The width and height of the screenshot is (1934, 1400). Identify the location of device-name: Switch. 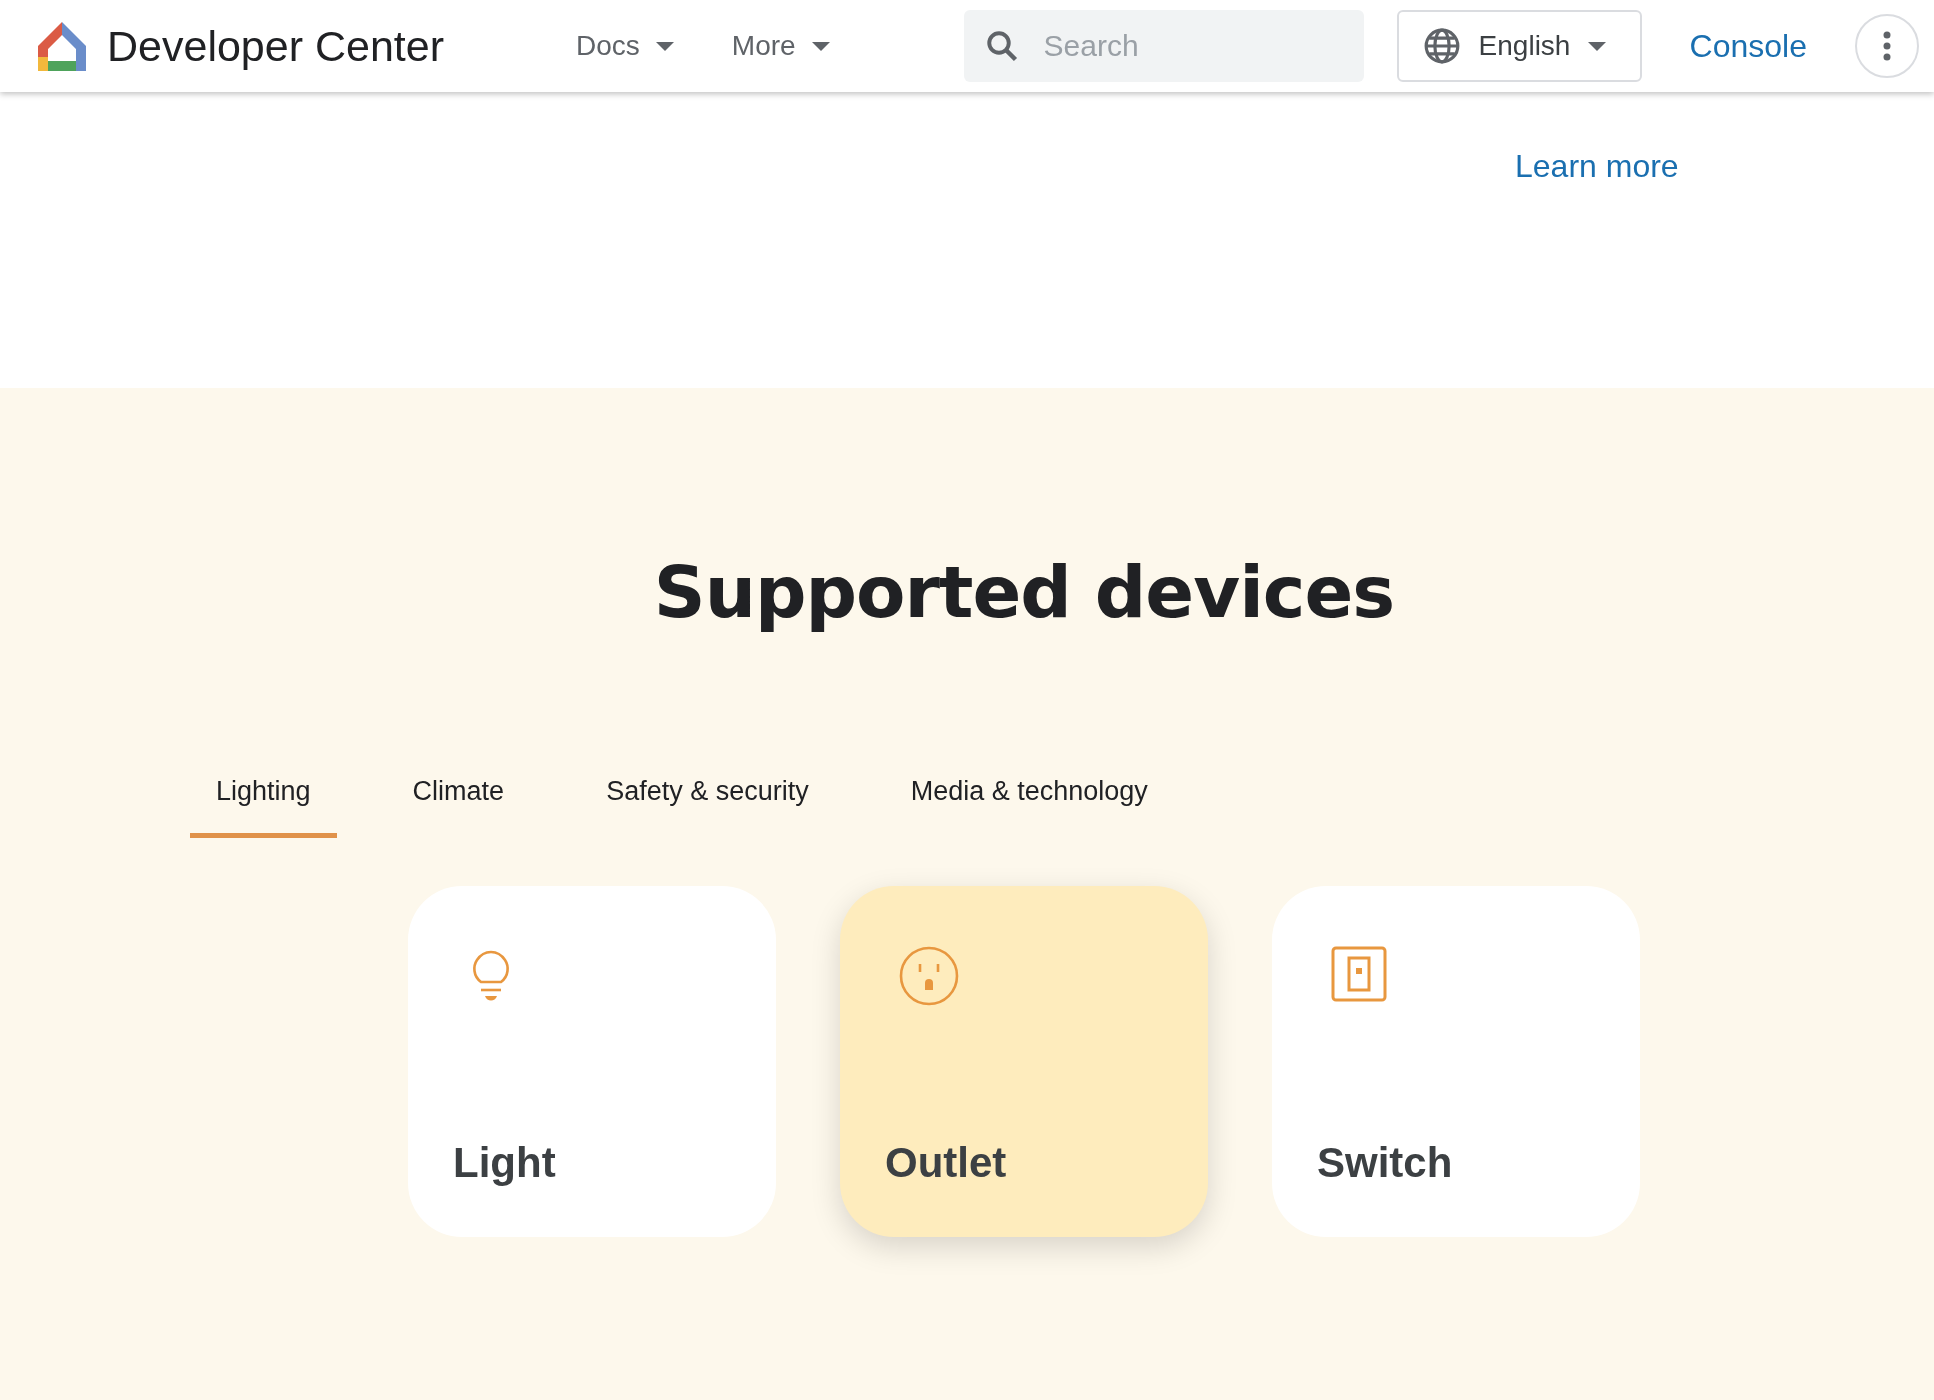
(1385, 1163).